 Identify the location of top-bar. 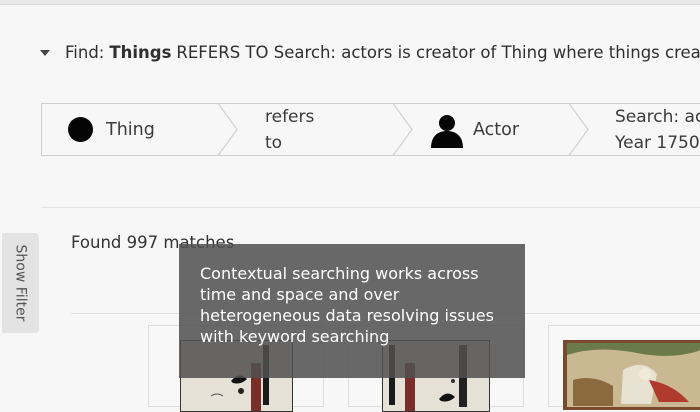
(350, 2).